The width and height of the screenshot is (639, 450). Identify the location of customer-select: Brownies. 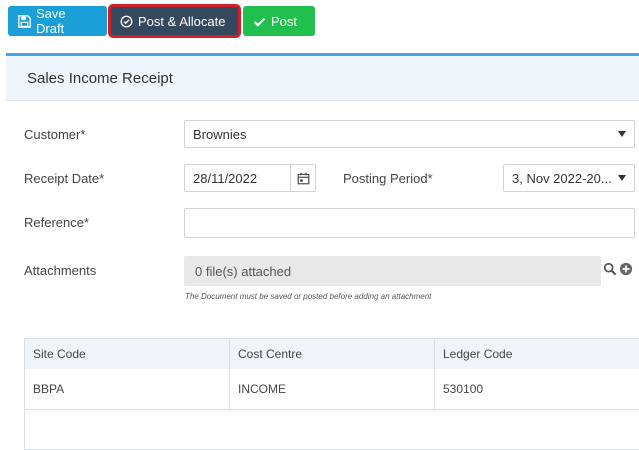
(409, 134).